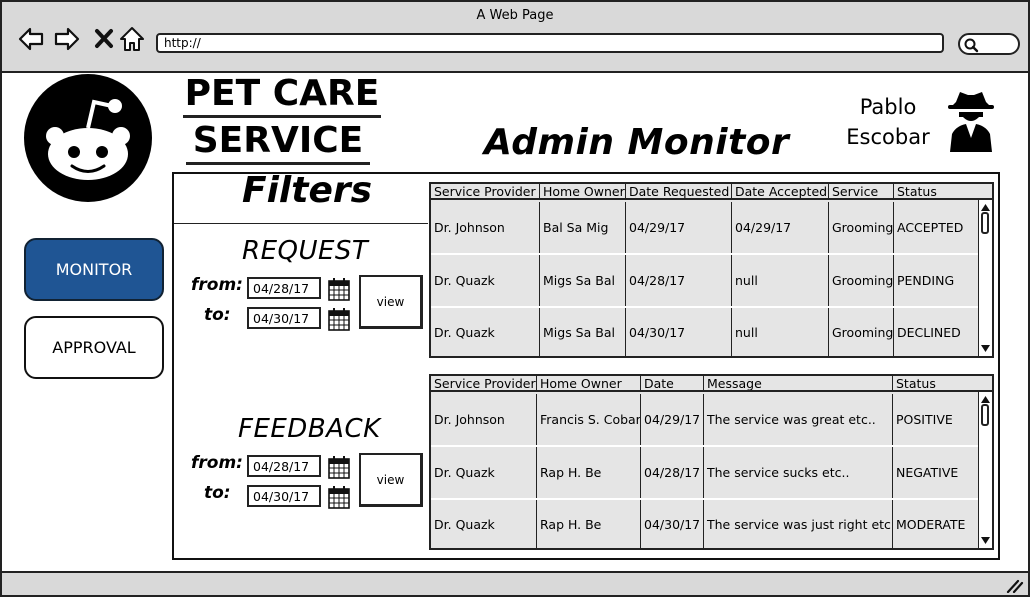  What do you see at coordinates (284, 288) in the screenshot?
I see `request-from-date-input: 04/28/17` at bounding box center [284, 288].